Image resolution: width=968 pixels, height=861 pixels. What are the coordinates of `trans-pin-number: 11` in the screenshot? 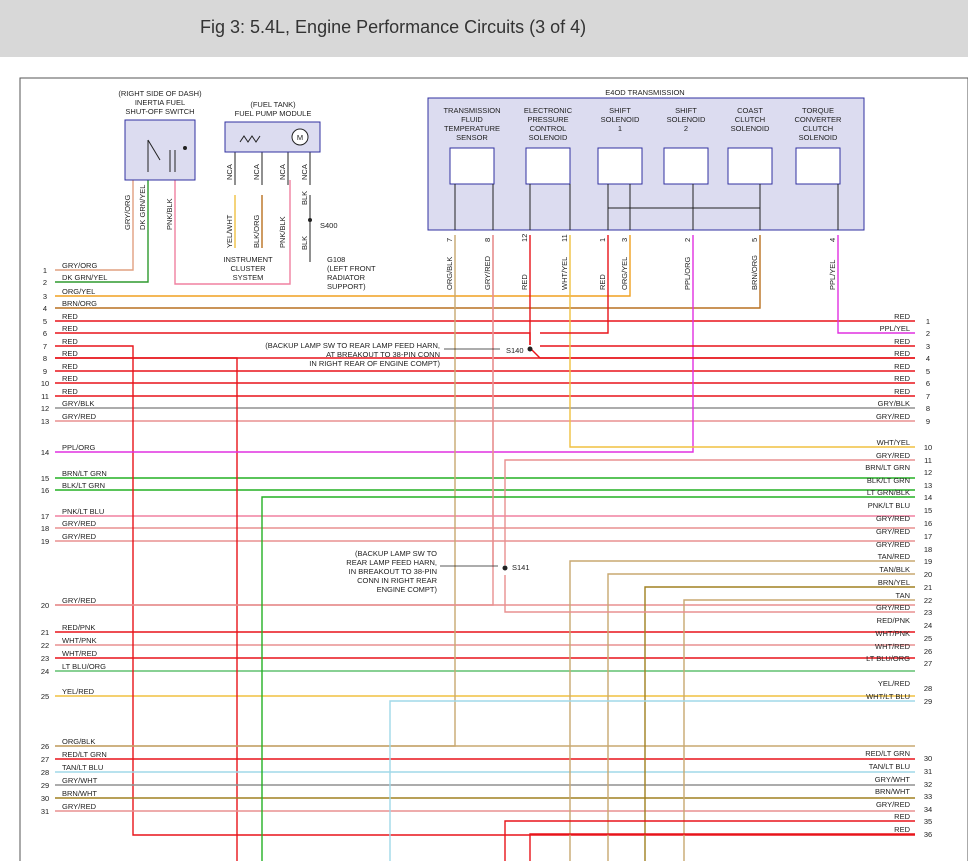 It's located at (564, 238).